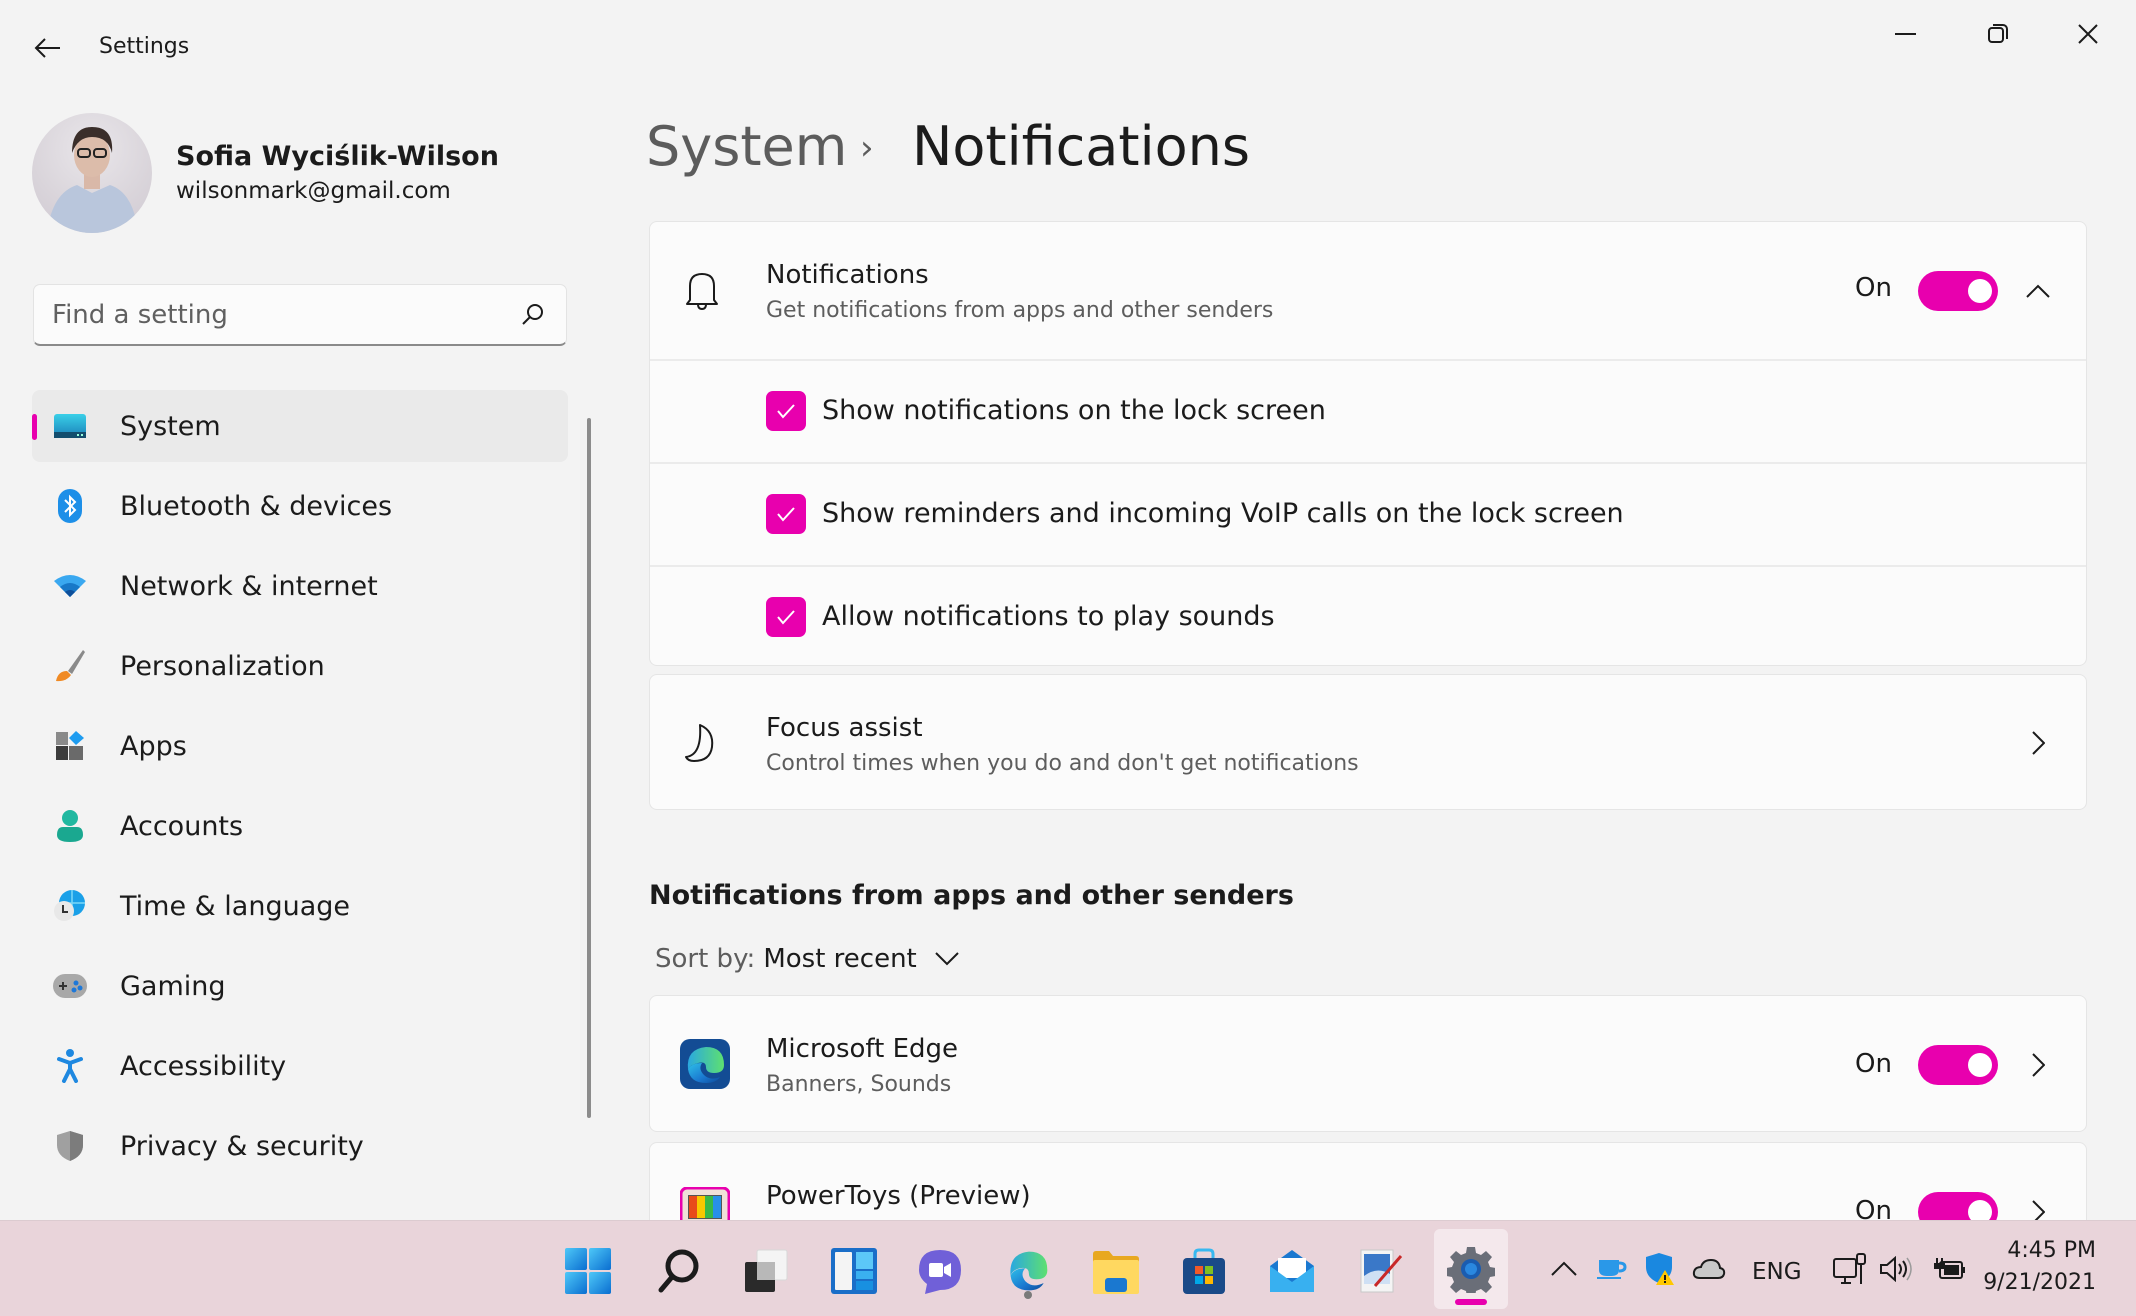 This screenshot has height=1316, width=2136. I want to click on edge-open, so click(2038, 1065).